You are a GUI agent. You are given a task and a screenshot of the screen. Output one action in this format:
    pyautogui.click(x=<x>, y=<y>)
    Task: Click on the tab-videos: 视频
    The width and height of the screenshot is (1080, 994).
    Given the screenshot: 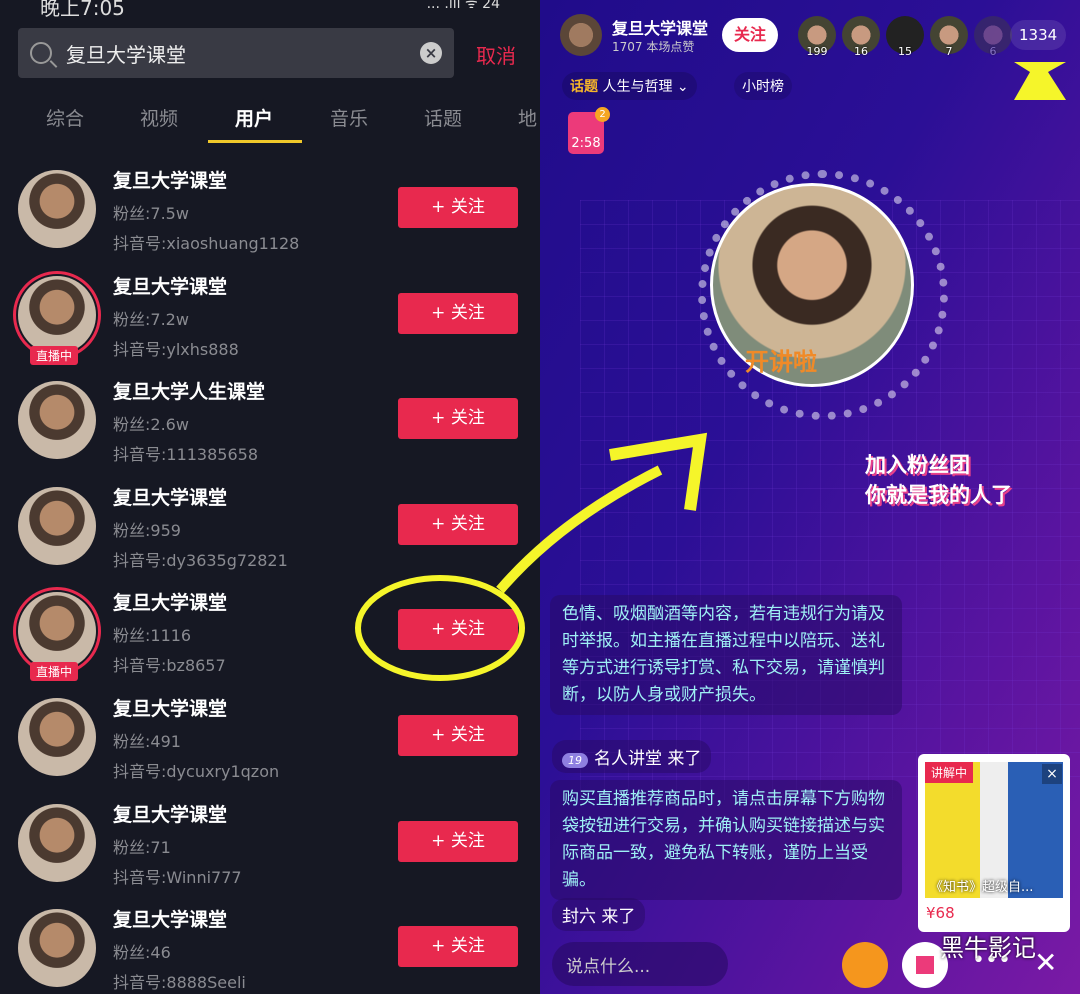 What is the action you would take?
    pyautogui.click(x=159, y=117)
    